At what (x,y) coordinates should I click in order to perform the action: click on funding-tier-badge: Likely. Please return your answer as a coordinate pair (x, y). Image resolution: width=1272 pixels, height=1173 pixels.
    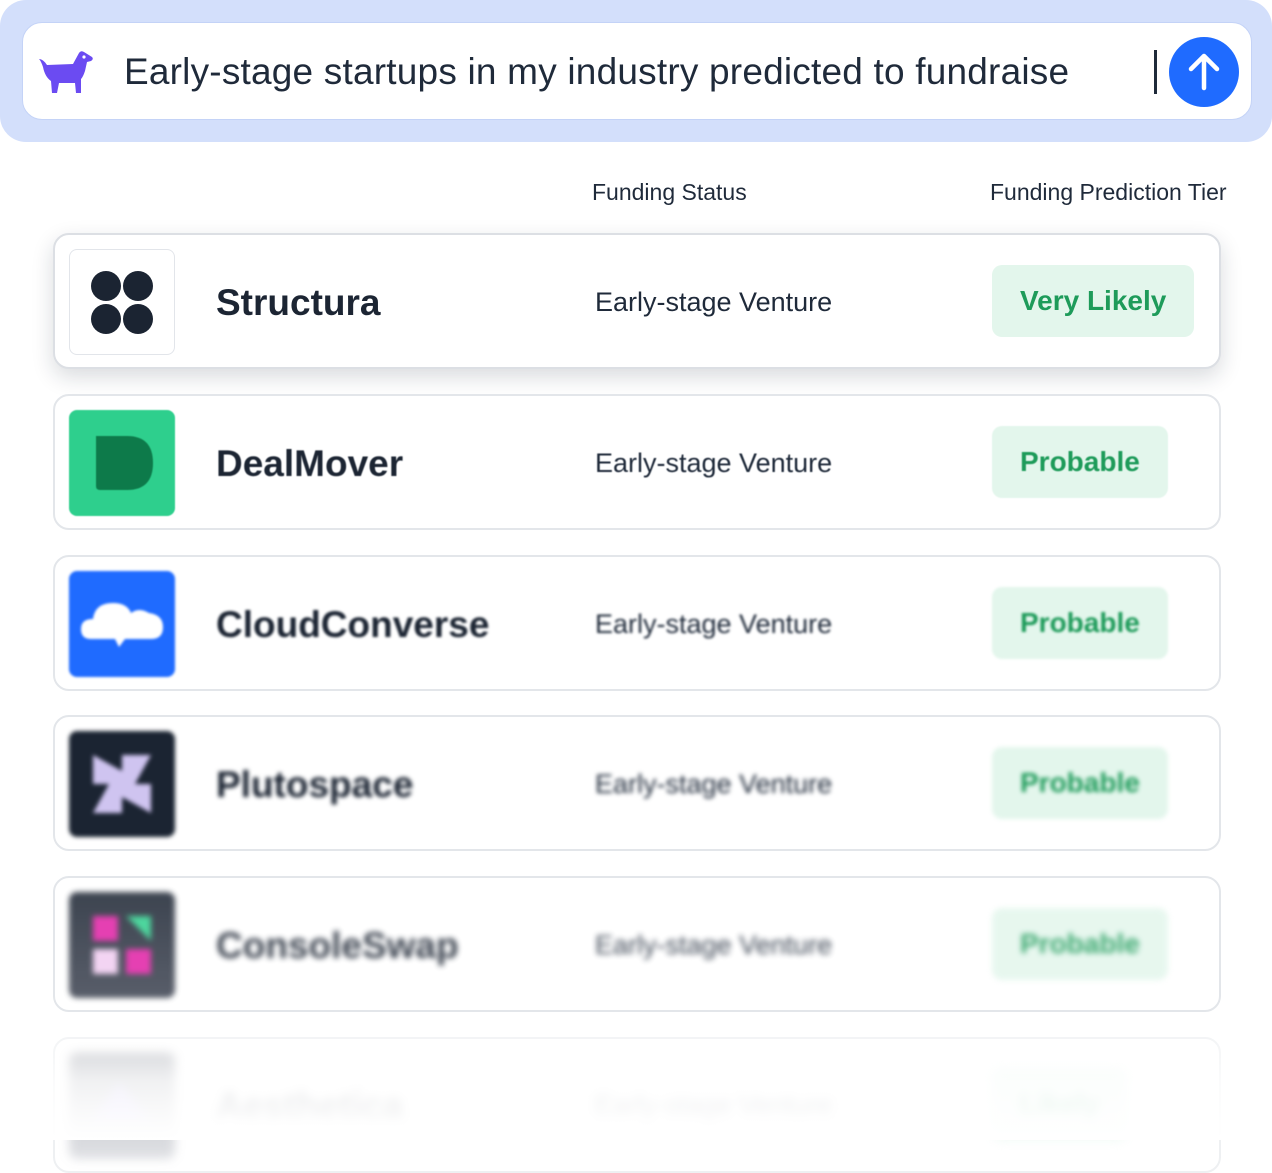
    Looking at the image, I should click on (1060, 1105).